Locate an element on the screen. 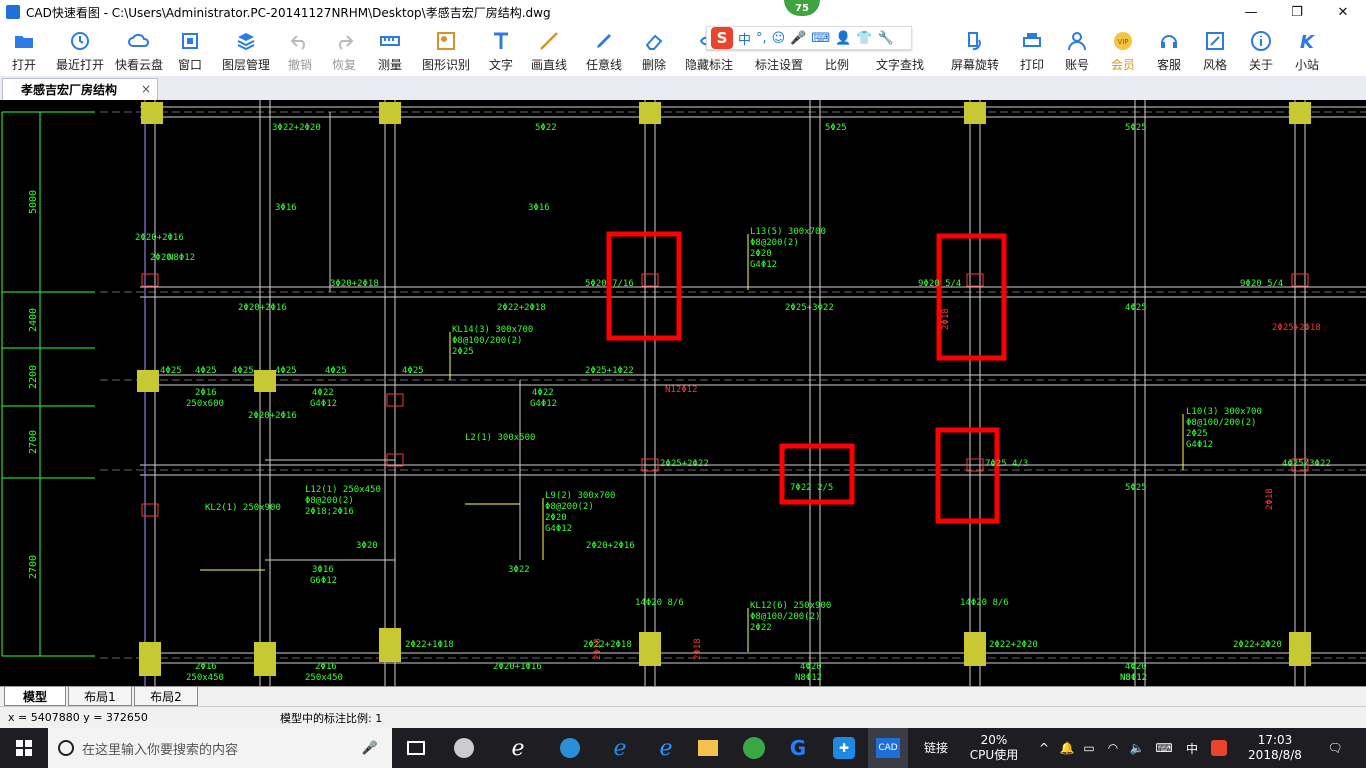  svg-text: K is located at coordinates (1308, 42).